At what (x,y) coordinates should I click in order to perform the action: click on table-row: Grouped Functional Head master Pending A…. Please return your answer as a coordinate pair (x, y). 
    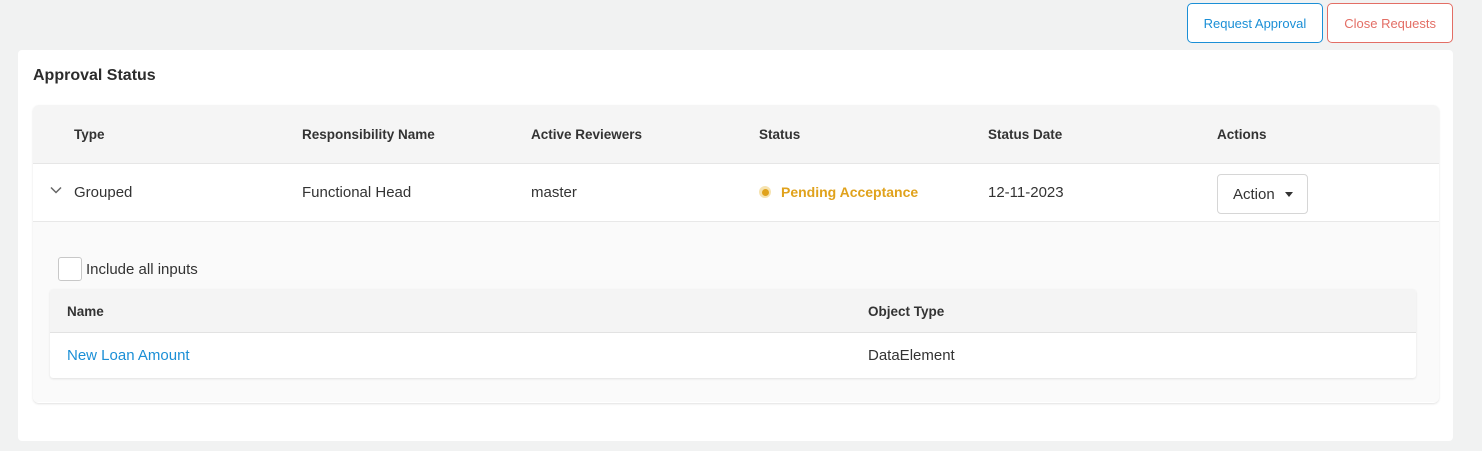
    Looking at the image, I should click on (736, 193).